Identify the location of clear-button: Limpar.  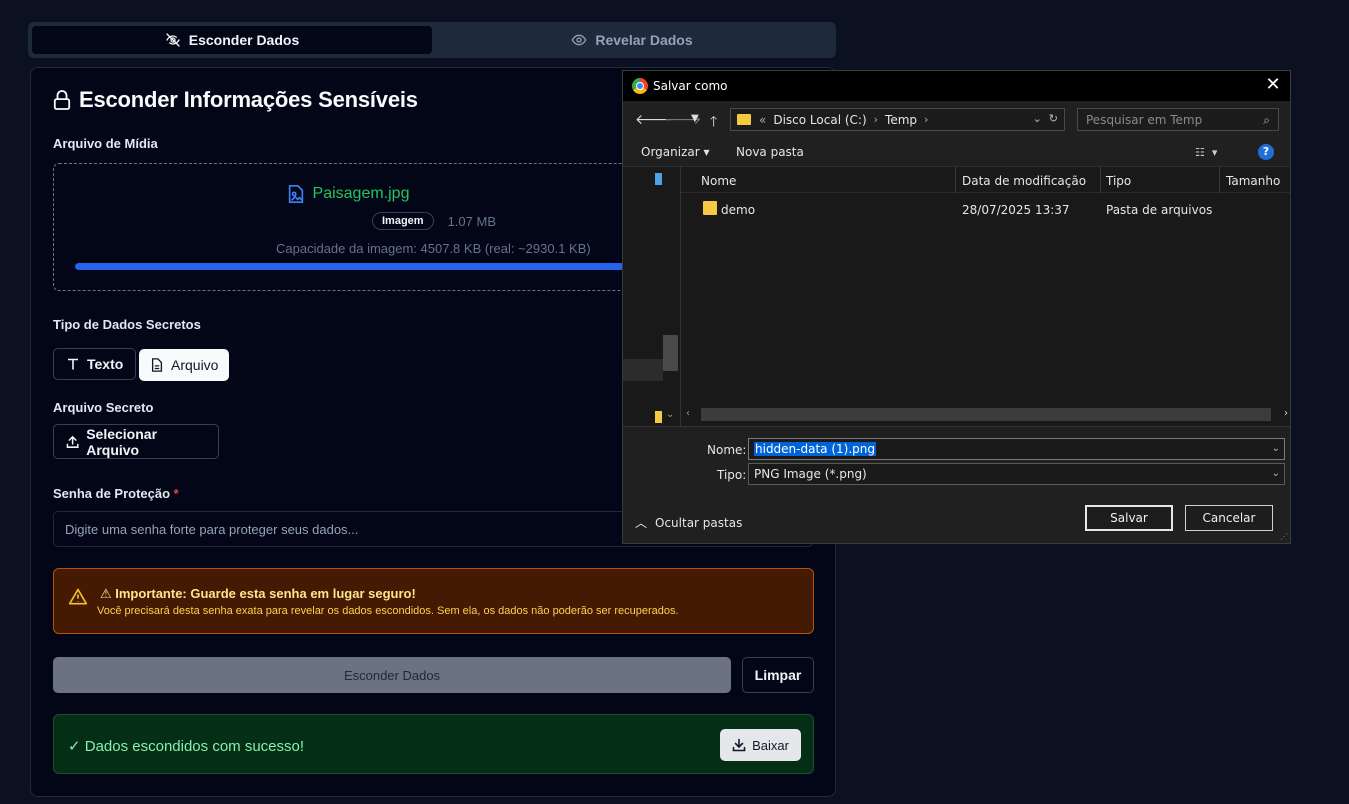
(778, 675).